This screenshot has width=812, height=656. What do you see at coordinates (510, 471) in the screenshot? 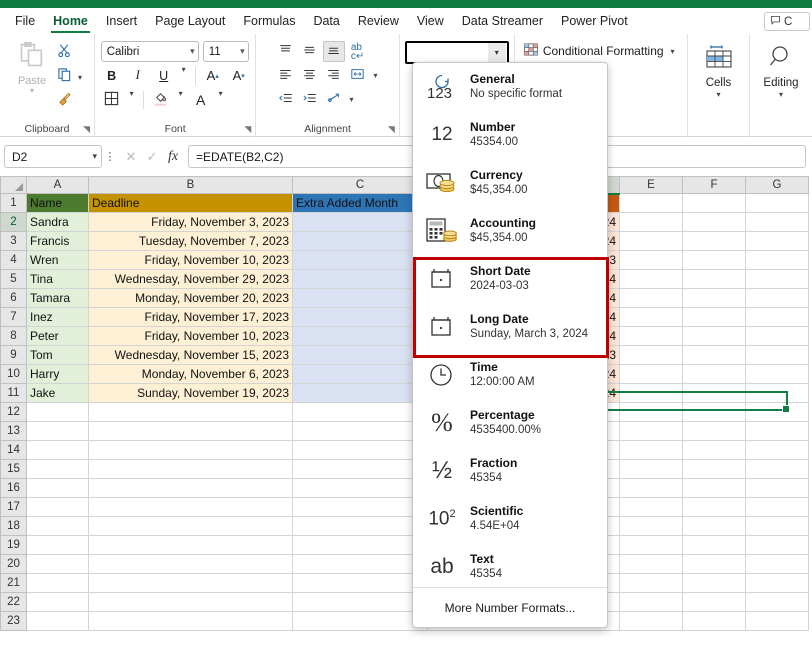
I see `dropdown-item-fraction: ½ Fraction 45354` at bounding box center [510, 471].